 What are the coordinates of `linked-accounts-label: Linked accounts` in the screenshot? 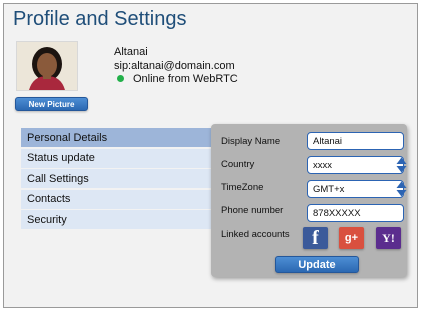 It's located at (255, 234).